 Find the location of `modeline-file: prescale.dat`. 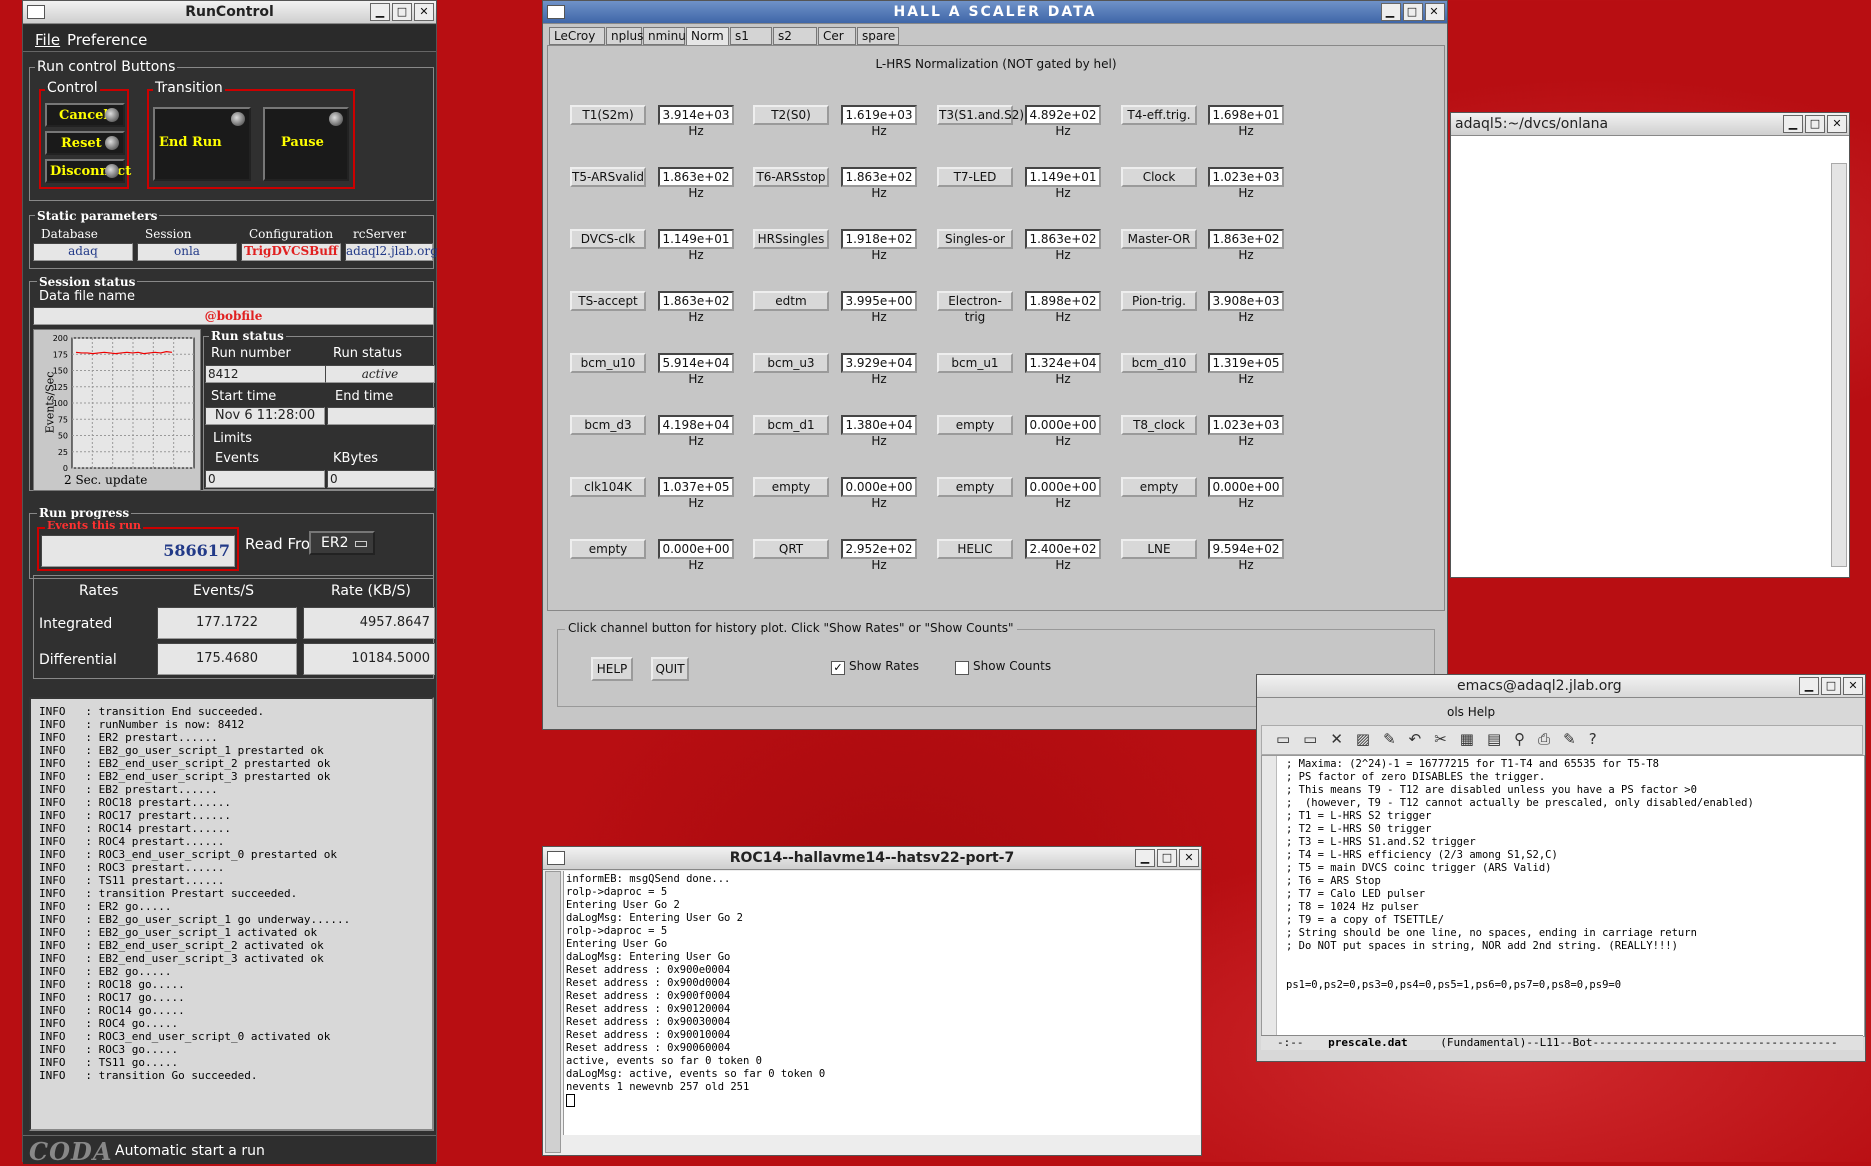

modeline-file: prescale.dat is located at coordinates (1368, 1042).